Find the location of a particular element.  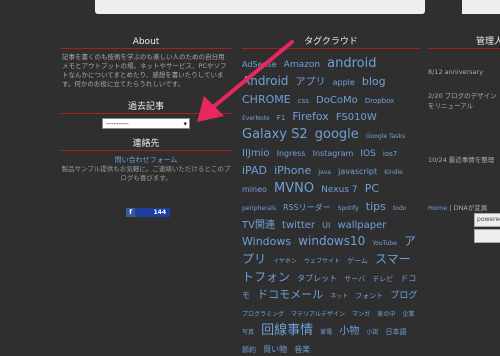

tag-link: Instagram is located at coordinates (333, 153).